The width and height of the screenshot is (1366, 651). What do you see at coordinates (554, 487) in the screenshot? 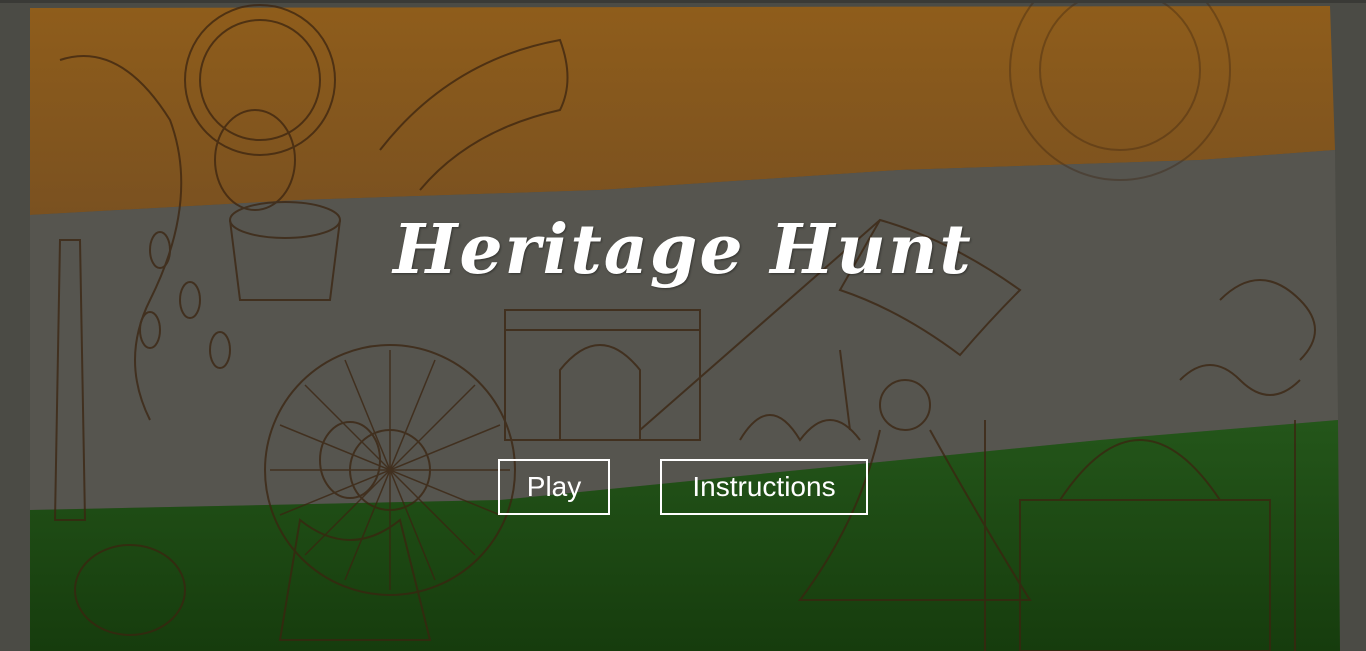
I see `play-button: Play` at bounding box center [554, 487].